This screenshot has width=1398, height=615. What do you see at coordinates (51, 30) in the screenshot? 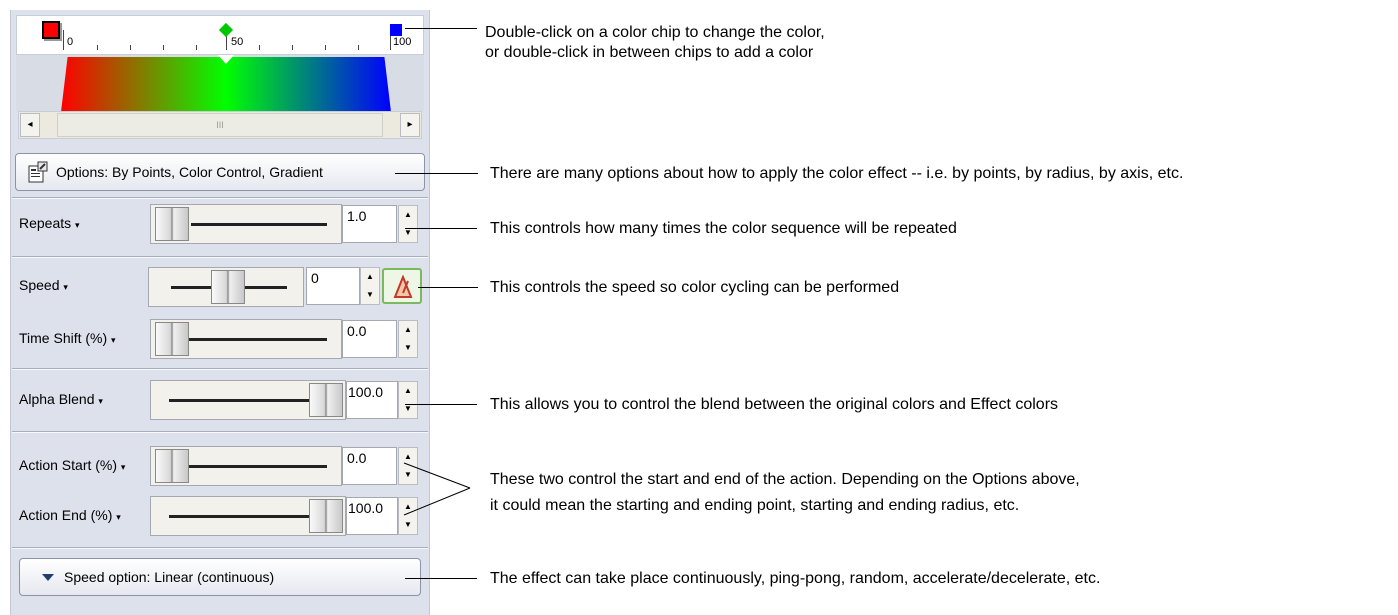
I see `color-chip-red` at bounding box center [51, 30].